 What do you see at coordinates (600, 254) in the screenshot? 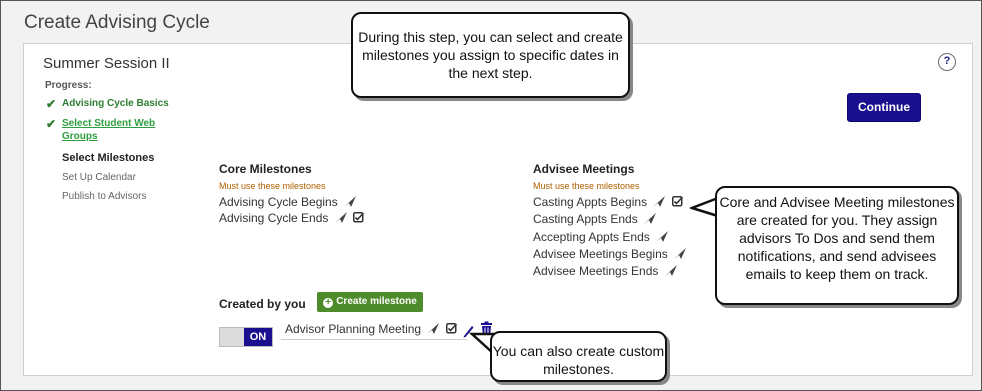
I see `milestone-label: Advisee Meetings Begins` at bounding box center [600, 254].